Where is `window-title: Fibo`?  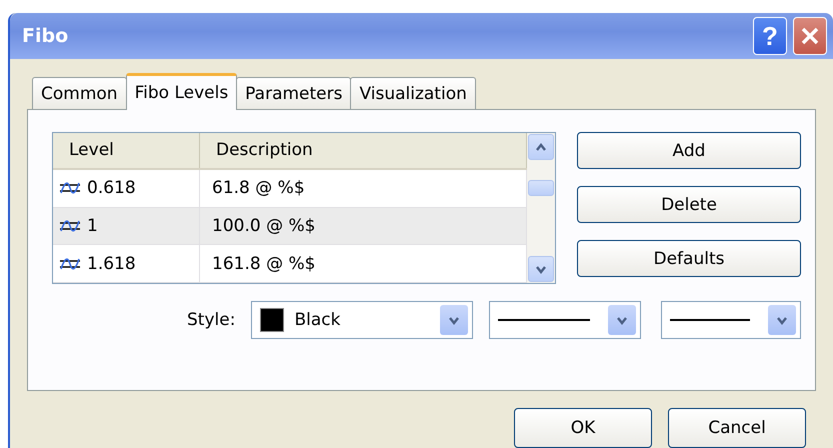 window-title: Fibo is located at coordinates (46, 36).